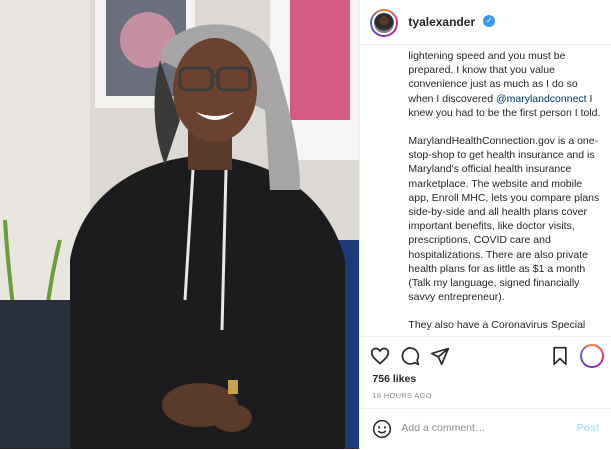  Describe the element at coordinates (394, 379) in the screenshot. I see `likes-count: 756 likes` at that location.